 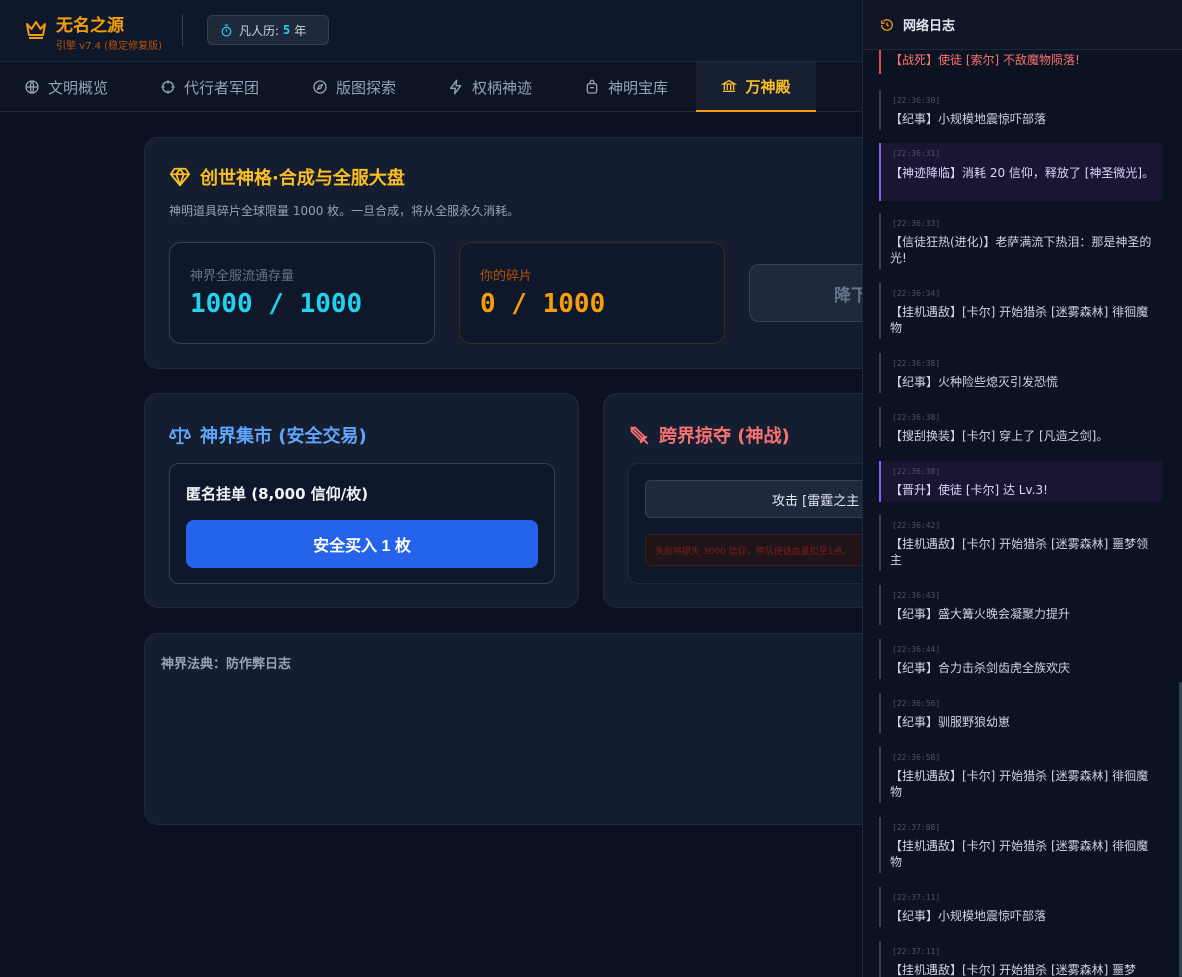 What do you see at coordinates (268, 435) in the screenshot?
I see `market-title: 神界集市 (安全交易)` at bounding box center [268, 435].